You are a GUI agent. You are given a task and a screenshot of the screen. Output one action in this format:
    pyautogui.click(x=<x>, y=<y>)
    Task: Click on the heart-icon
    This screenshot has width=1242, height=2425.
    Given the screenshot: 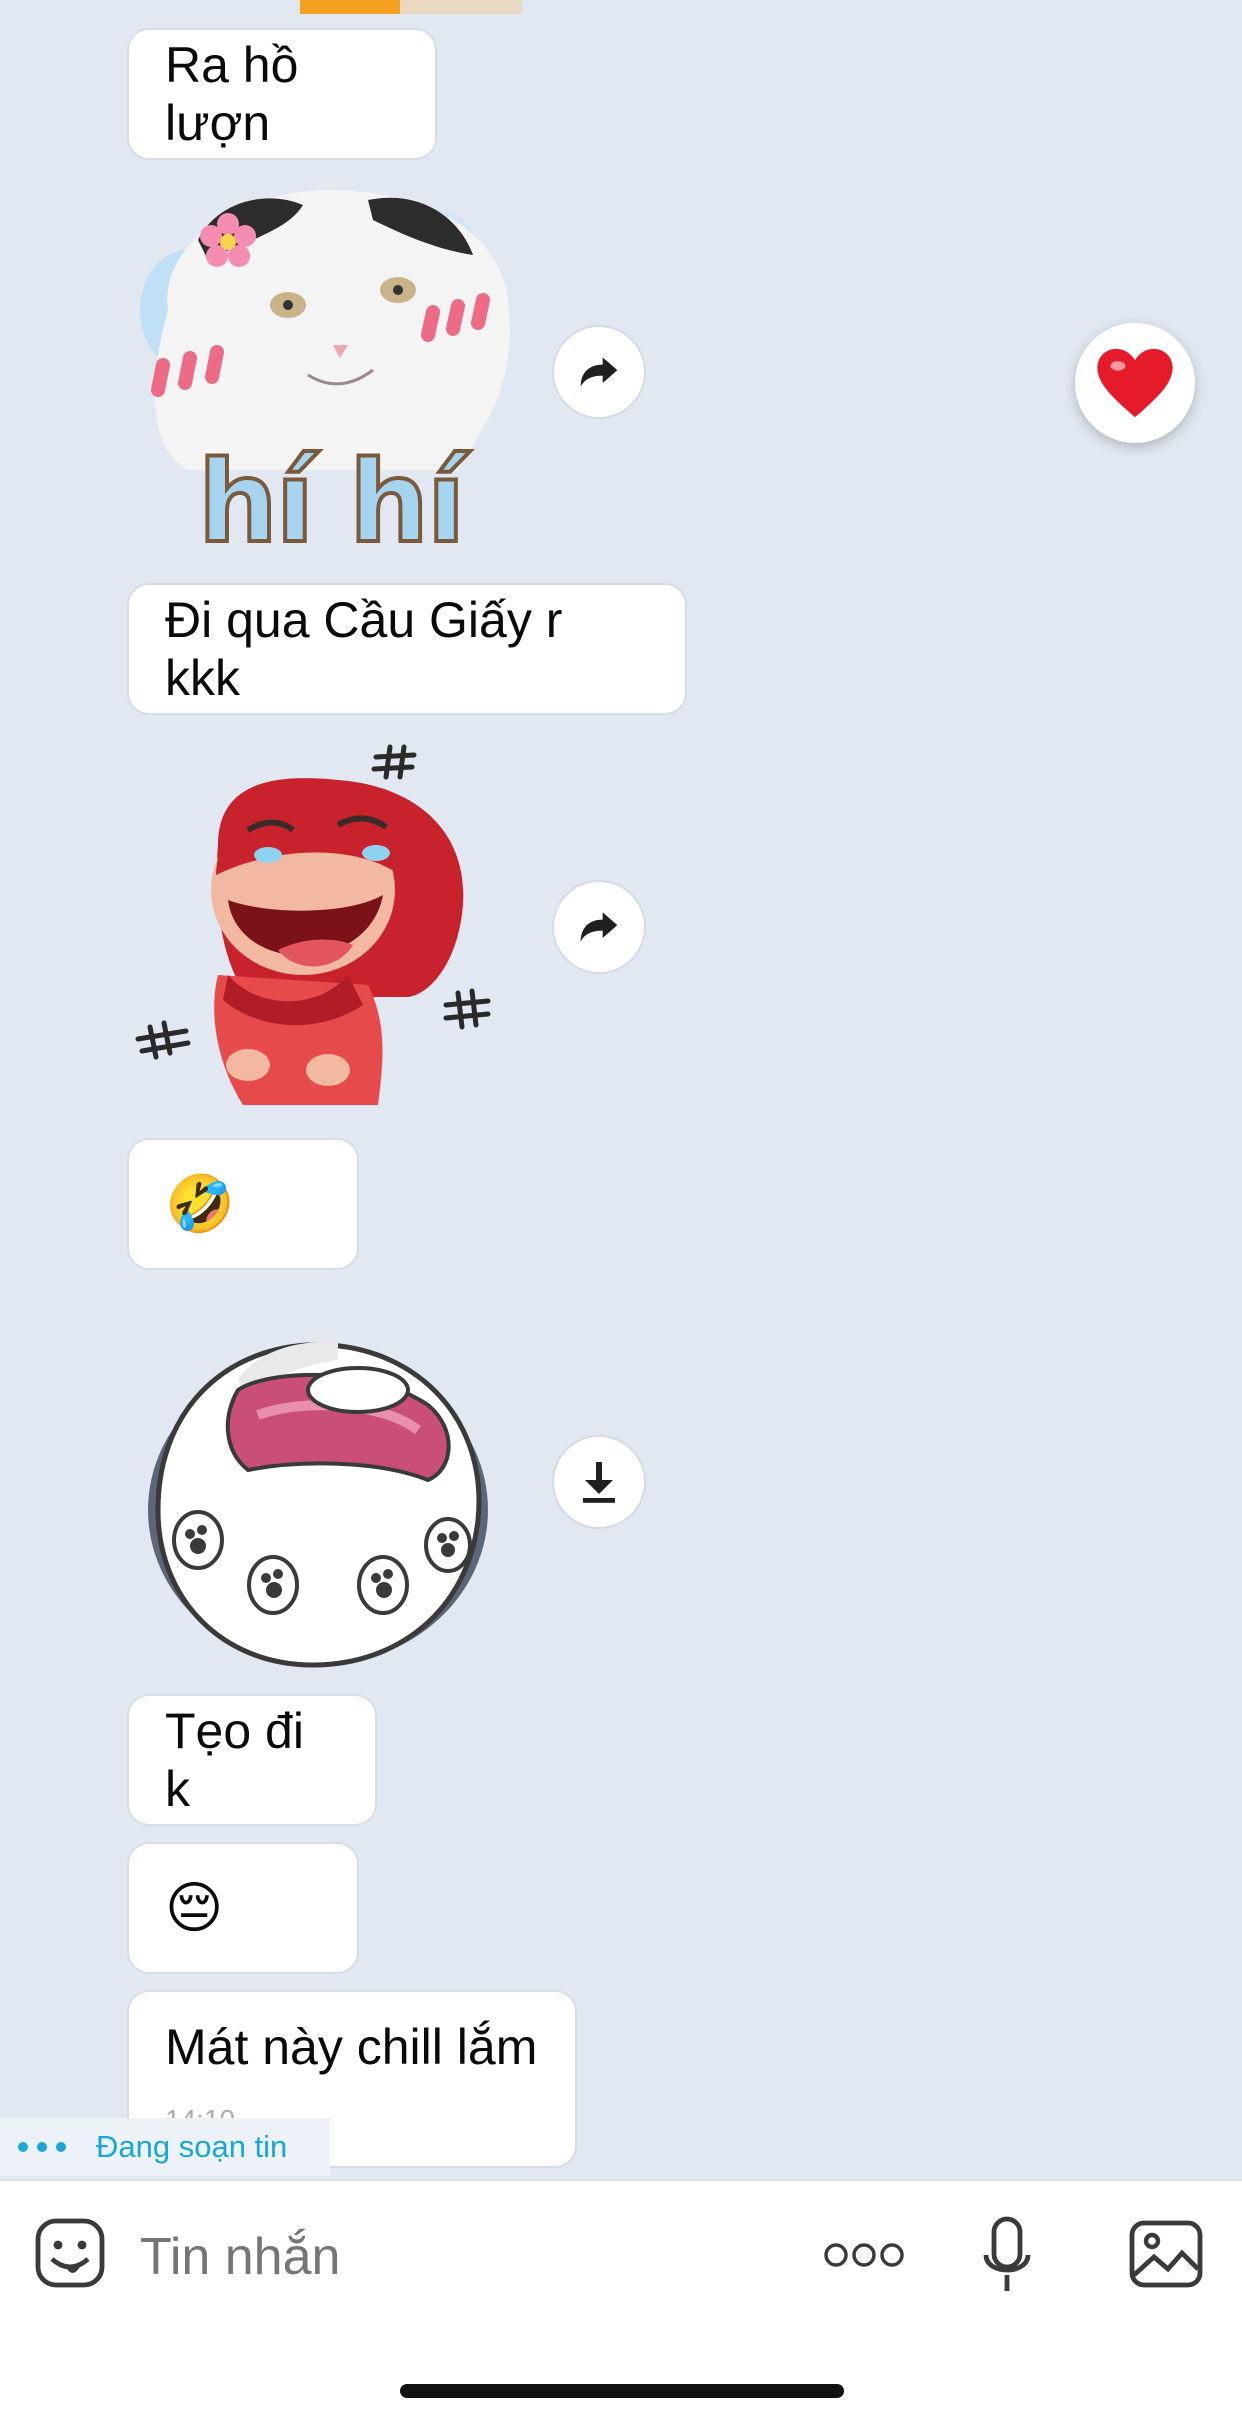 What is the action you would take?
    pyautogui.click(x=1135, y=383)
    